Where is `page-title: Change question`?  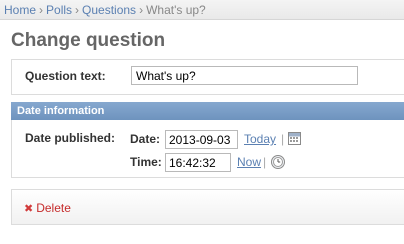
page-title: Change question is located at coordinates (88, 40).